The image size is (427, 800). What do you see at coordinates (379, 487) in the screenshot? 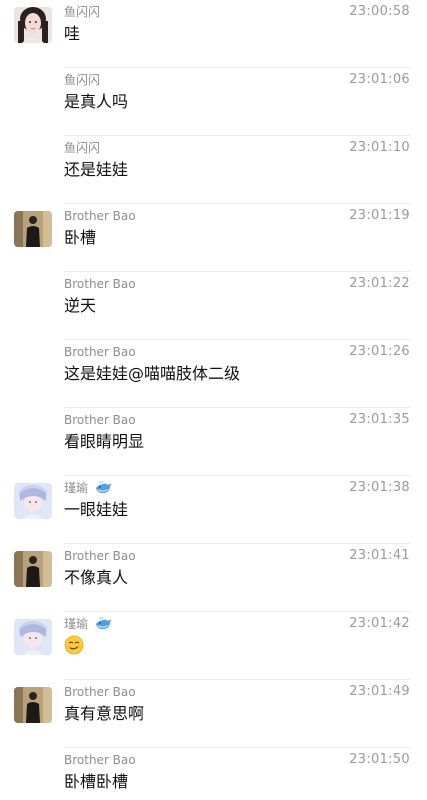
I see `message-time: 23:01:38` at bounding box center [379, 487].